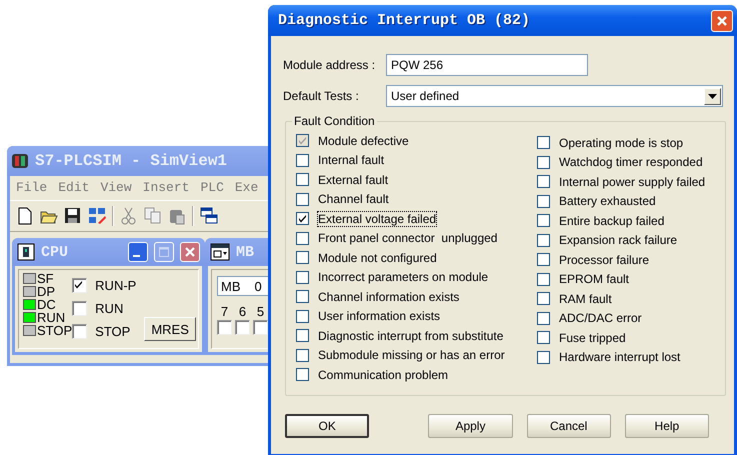  I want to click on windows-icon, so click(209, 216).